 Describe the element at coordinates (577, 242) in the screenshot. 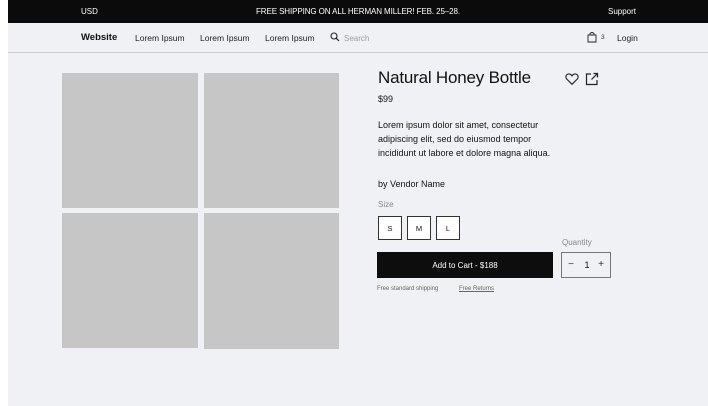

I see `quantity-label: Quantity` at that location.